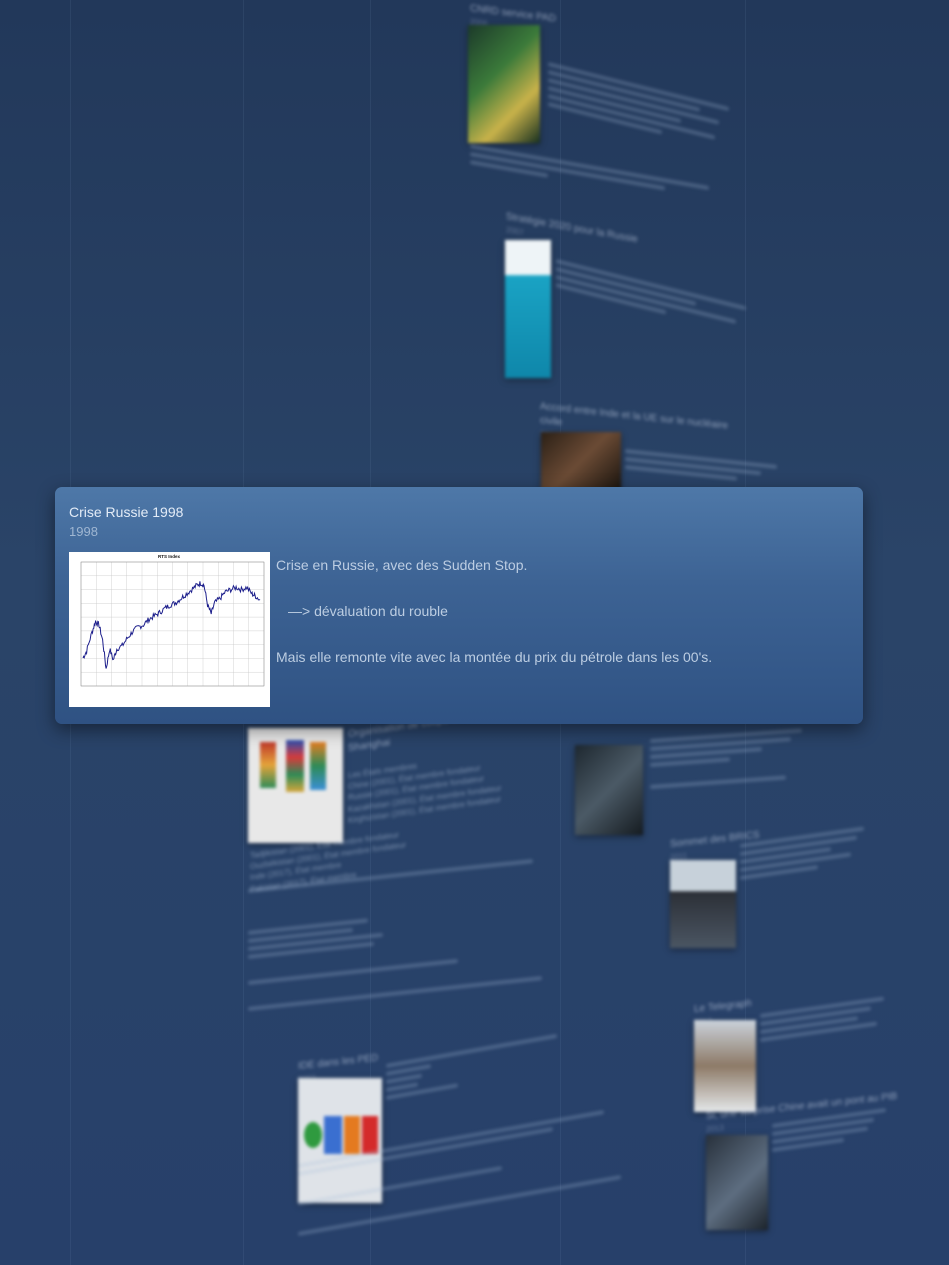 This screenshot has height=1265, width=949. What do you see at coordinates (368, 611) in the screenshot?
I see `card-line-2: —> dévaluation du rouble` at bounding box center [368, 611].